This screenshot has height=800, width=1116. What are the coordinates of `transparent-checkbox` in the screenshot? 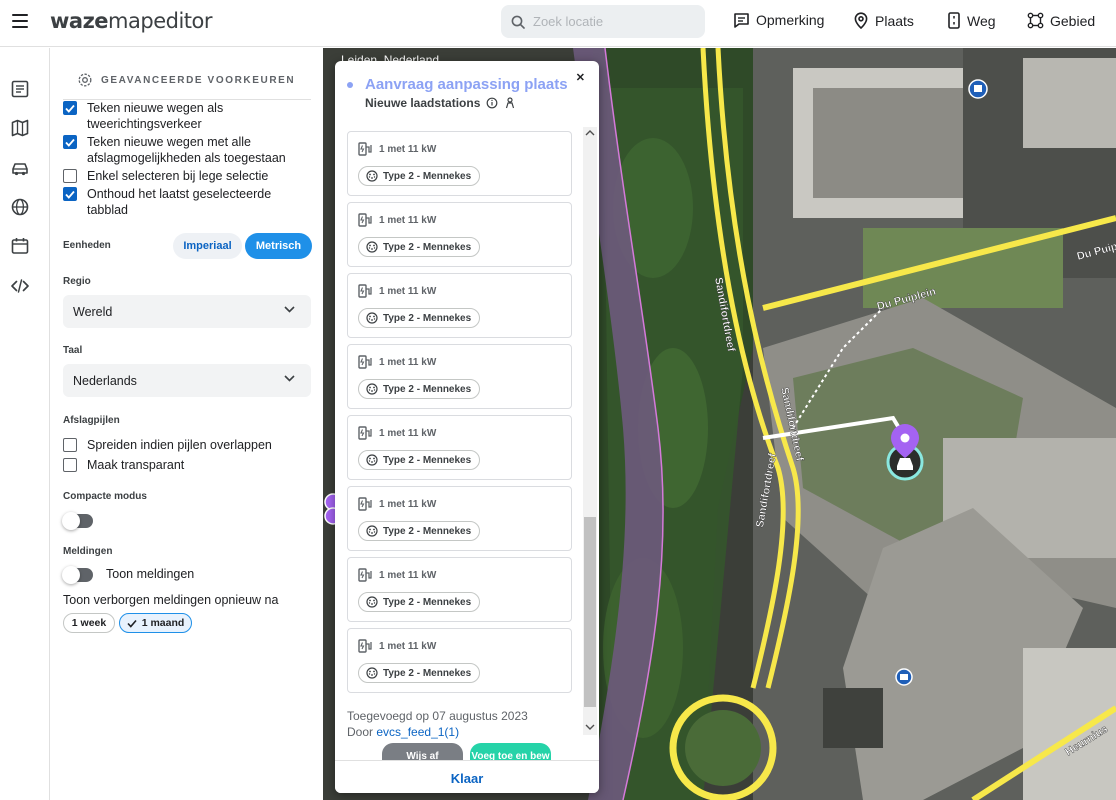 It's located at (70, 465).